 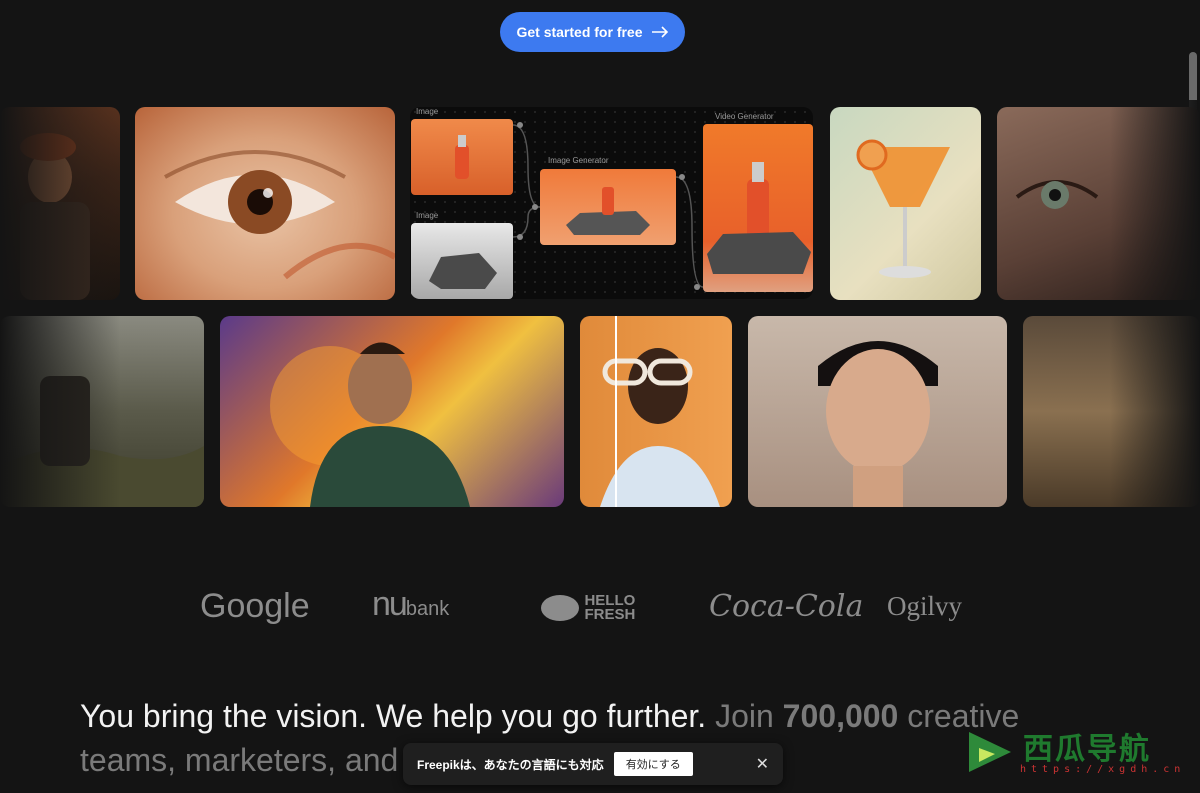 I want to click on language-toast: Freepikは、あなたの言語にも対応 有効にする ✕, so click(x=593, y=764).